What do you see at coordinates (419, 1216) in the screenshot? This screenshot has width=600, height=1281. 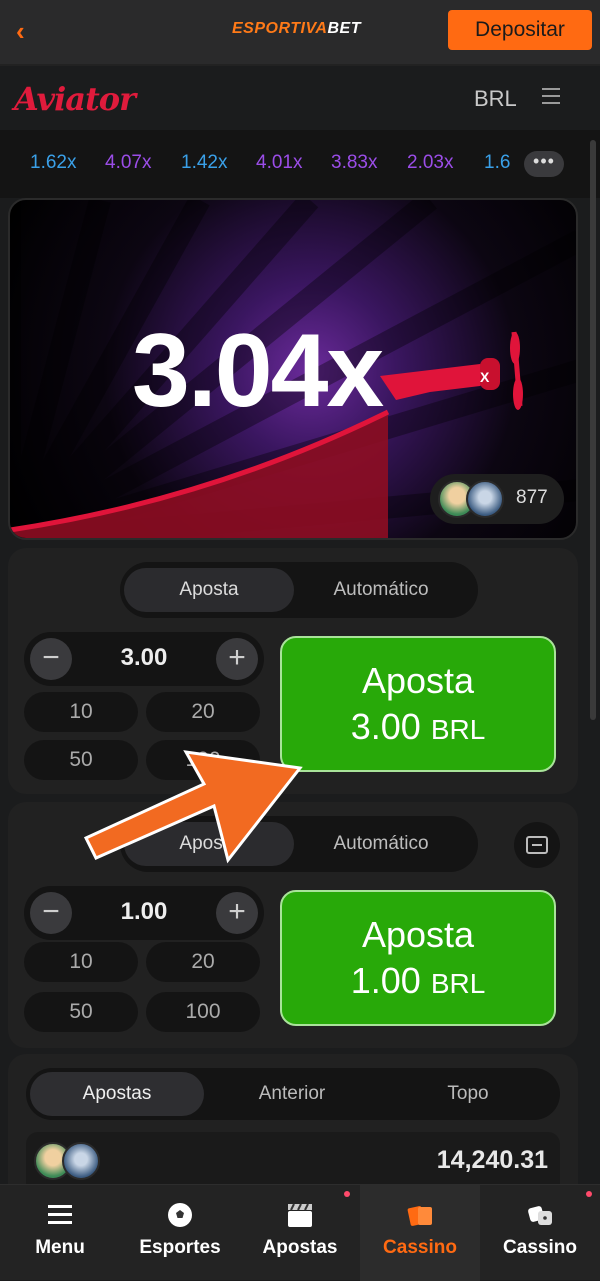 I see `cards-icon` at bounding box center [419, 1216].